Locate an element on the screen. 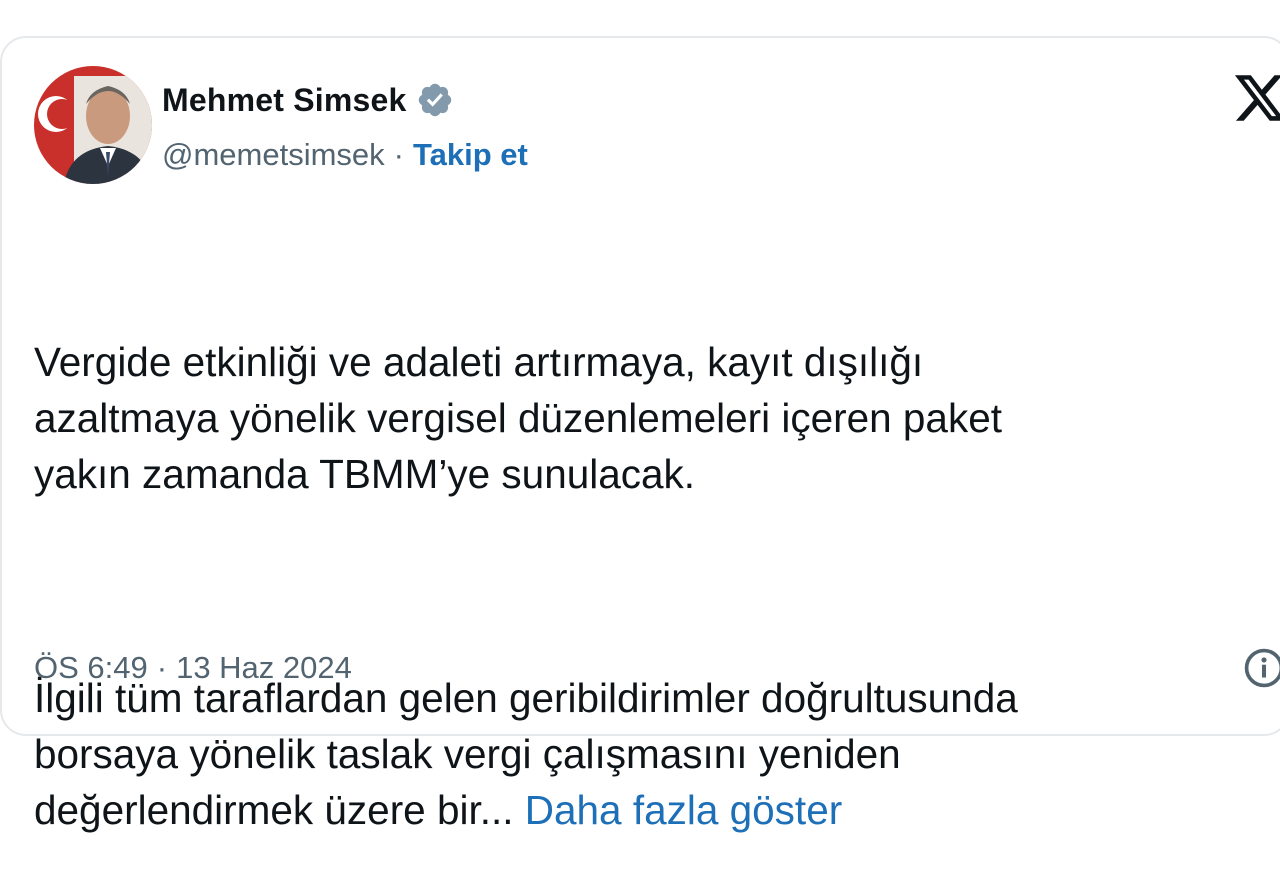 The width and height of the screenshot is (1280, 894). follow-button: Takip et is located at coordinates (470, 155).